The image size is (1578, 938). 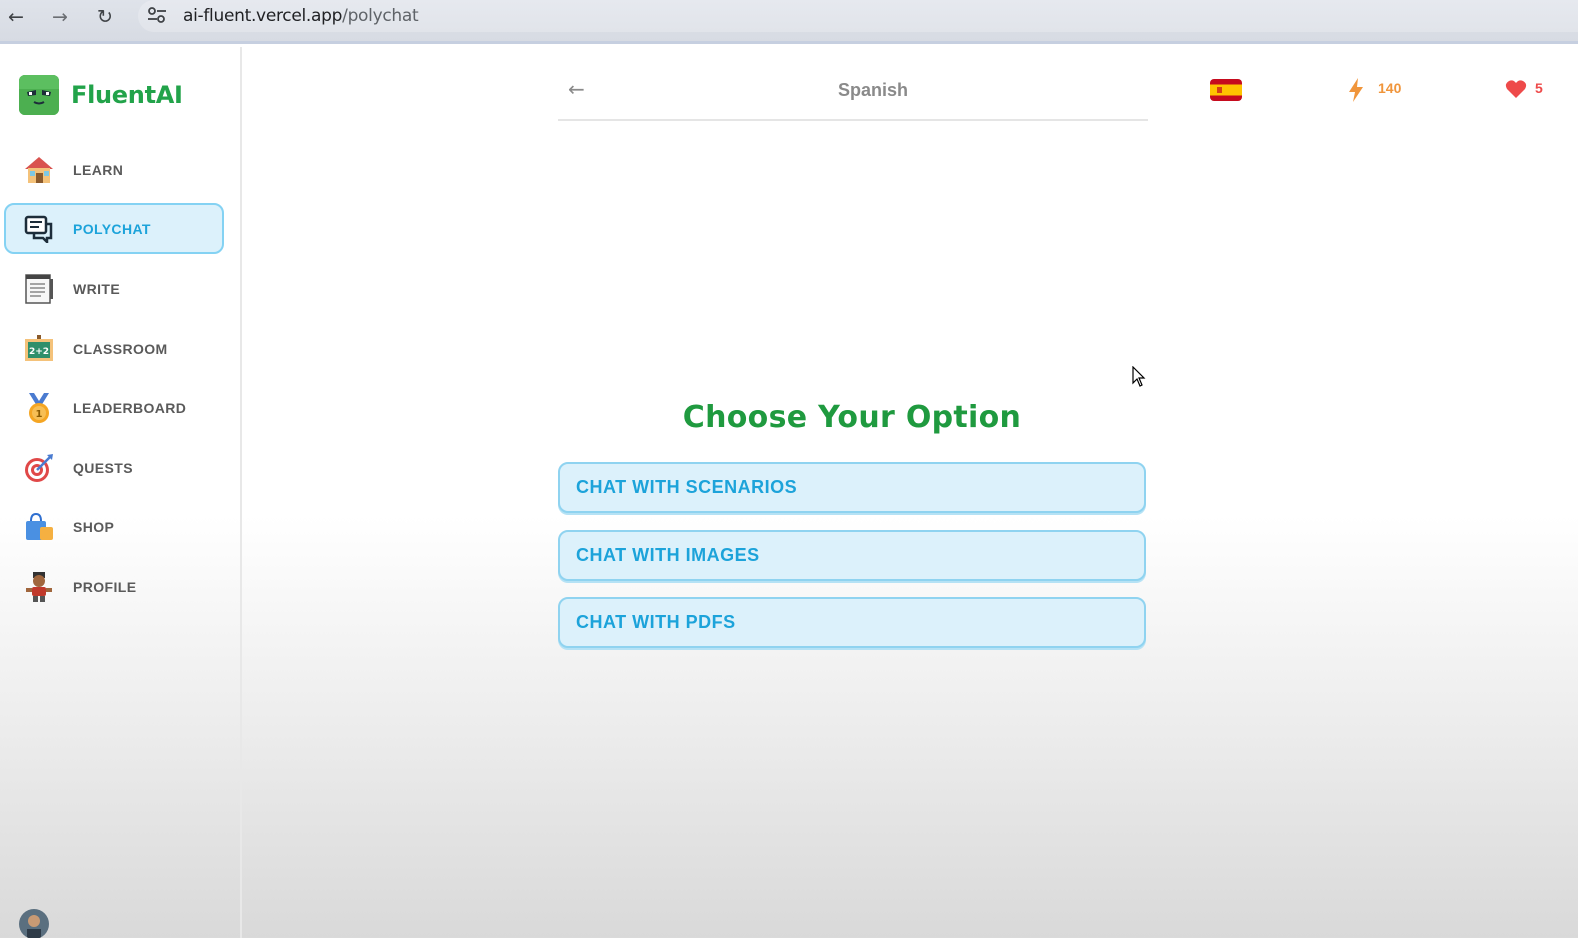 What do you see at coordinates (39, 587) in the screenshot?
I see `profile-character-icon` at bounding box center [39, 587].